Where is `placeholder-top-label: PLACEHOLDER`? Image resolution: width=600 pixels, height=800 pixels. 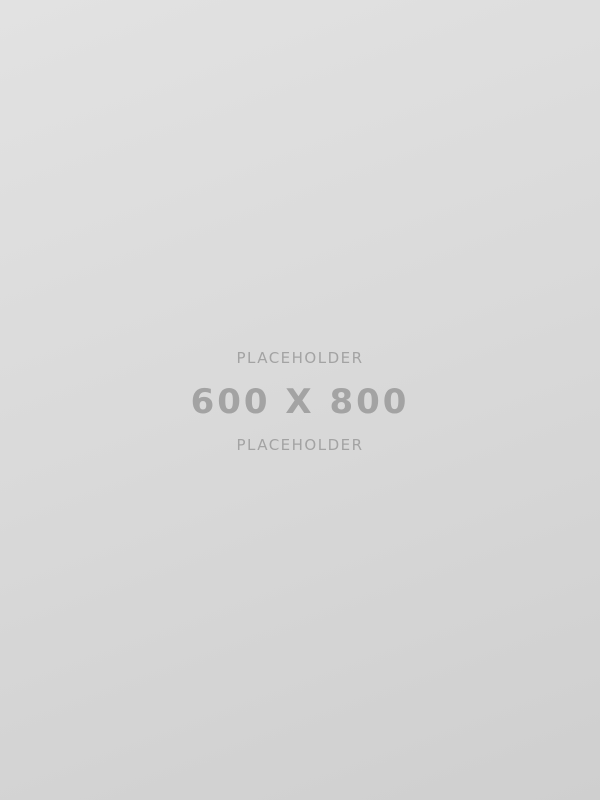
placeholder-top-label: PLACEHOLDER is located at coordinates (300, 358).